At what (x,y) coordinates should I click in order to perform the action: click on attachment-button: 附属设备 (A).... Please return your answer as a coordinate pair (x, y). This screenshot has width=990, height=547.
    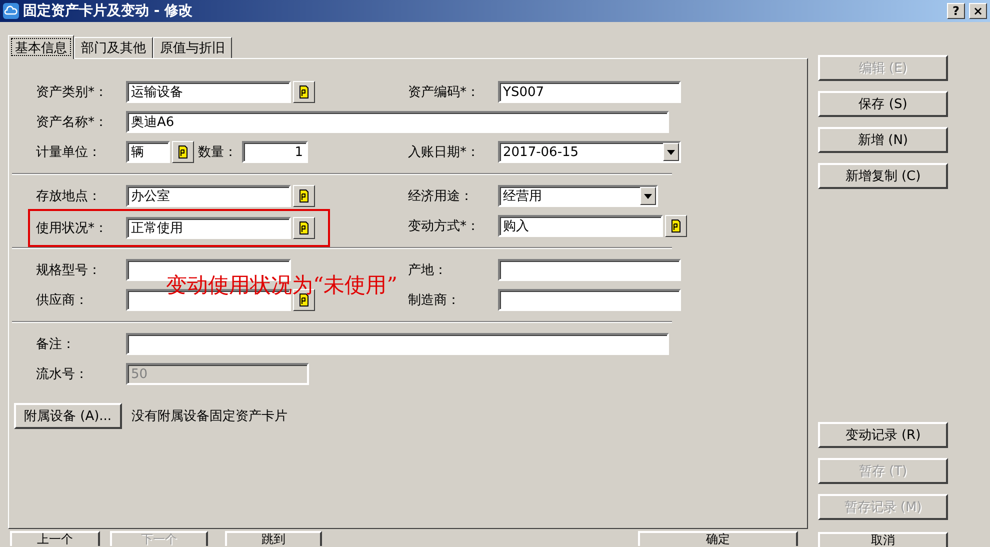
    Looking at the image, I should click on (68, 416).